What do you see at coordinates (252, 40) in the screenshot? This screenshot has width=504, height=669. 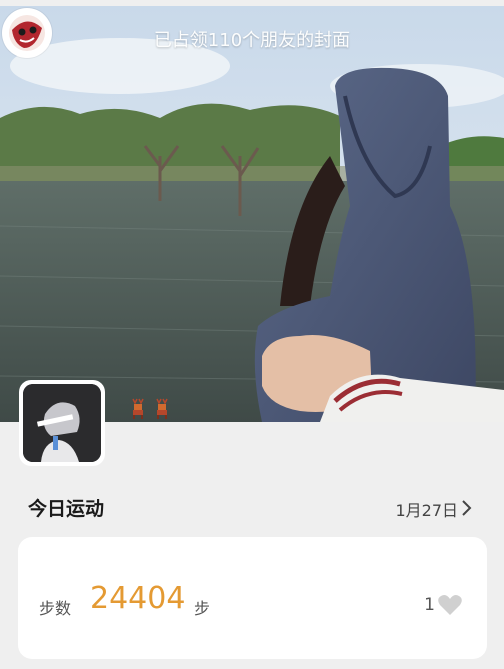 I see `cover-caption: 已占领110个朋友的封面` at bounding box center [252, 40].